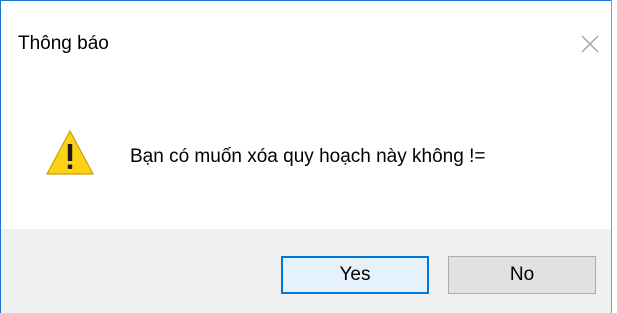 Image resolution: width=617 pixels, height=313 pixels. I want to click on close-button, so click(590, 44).